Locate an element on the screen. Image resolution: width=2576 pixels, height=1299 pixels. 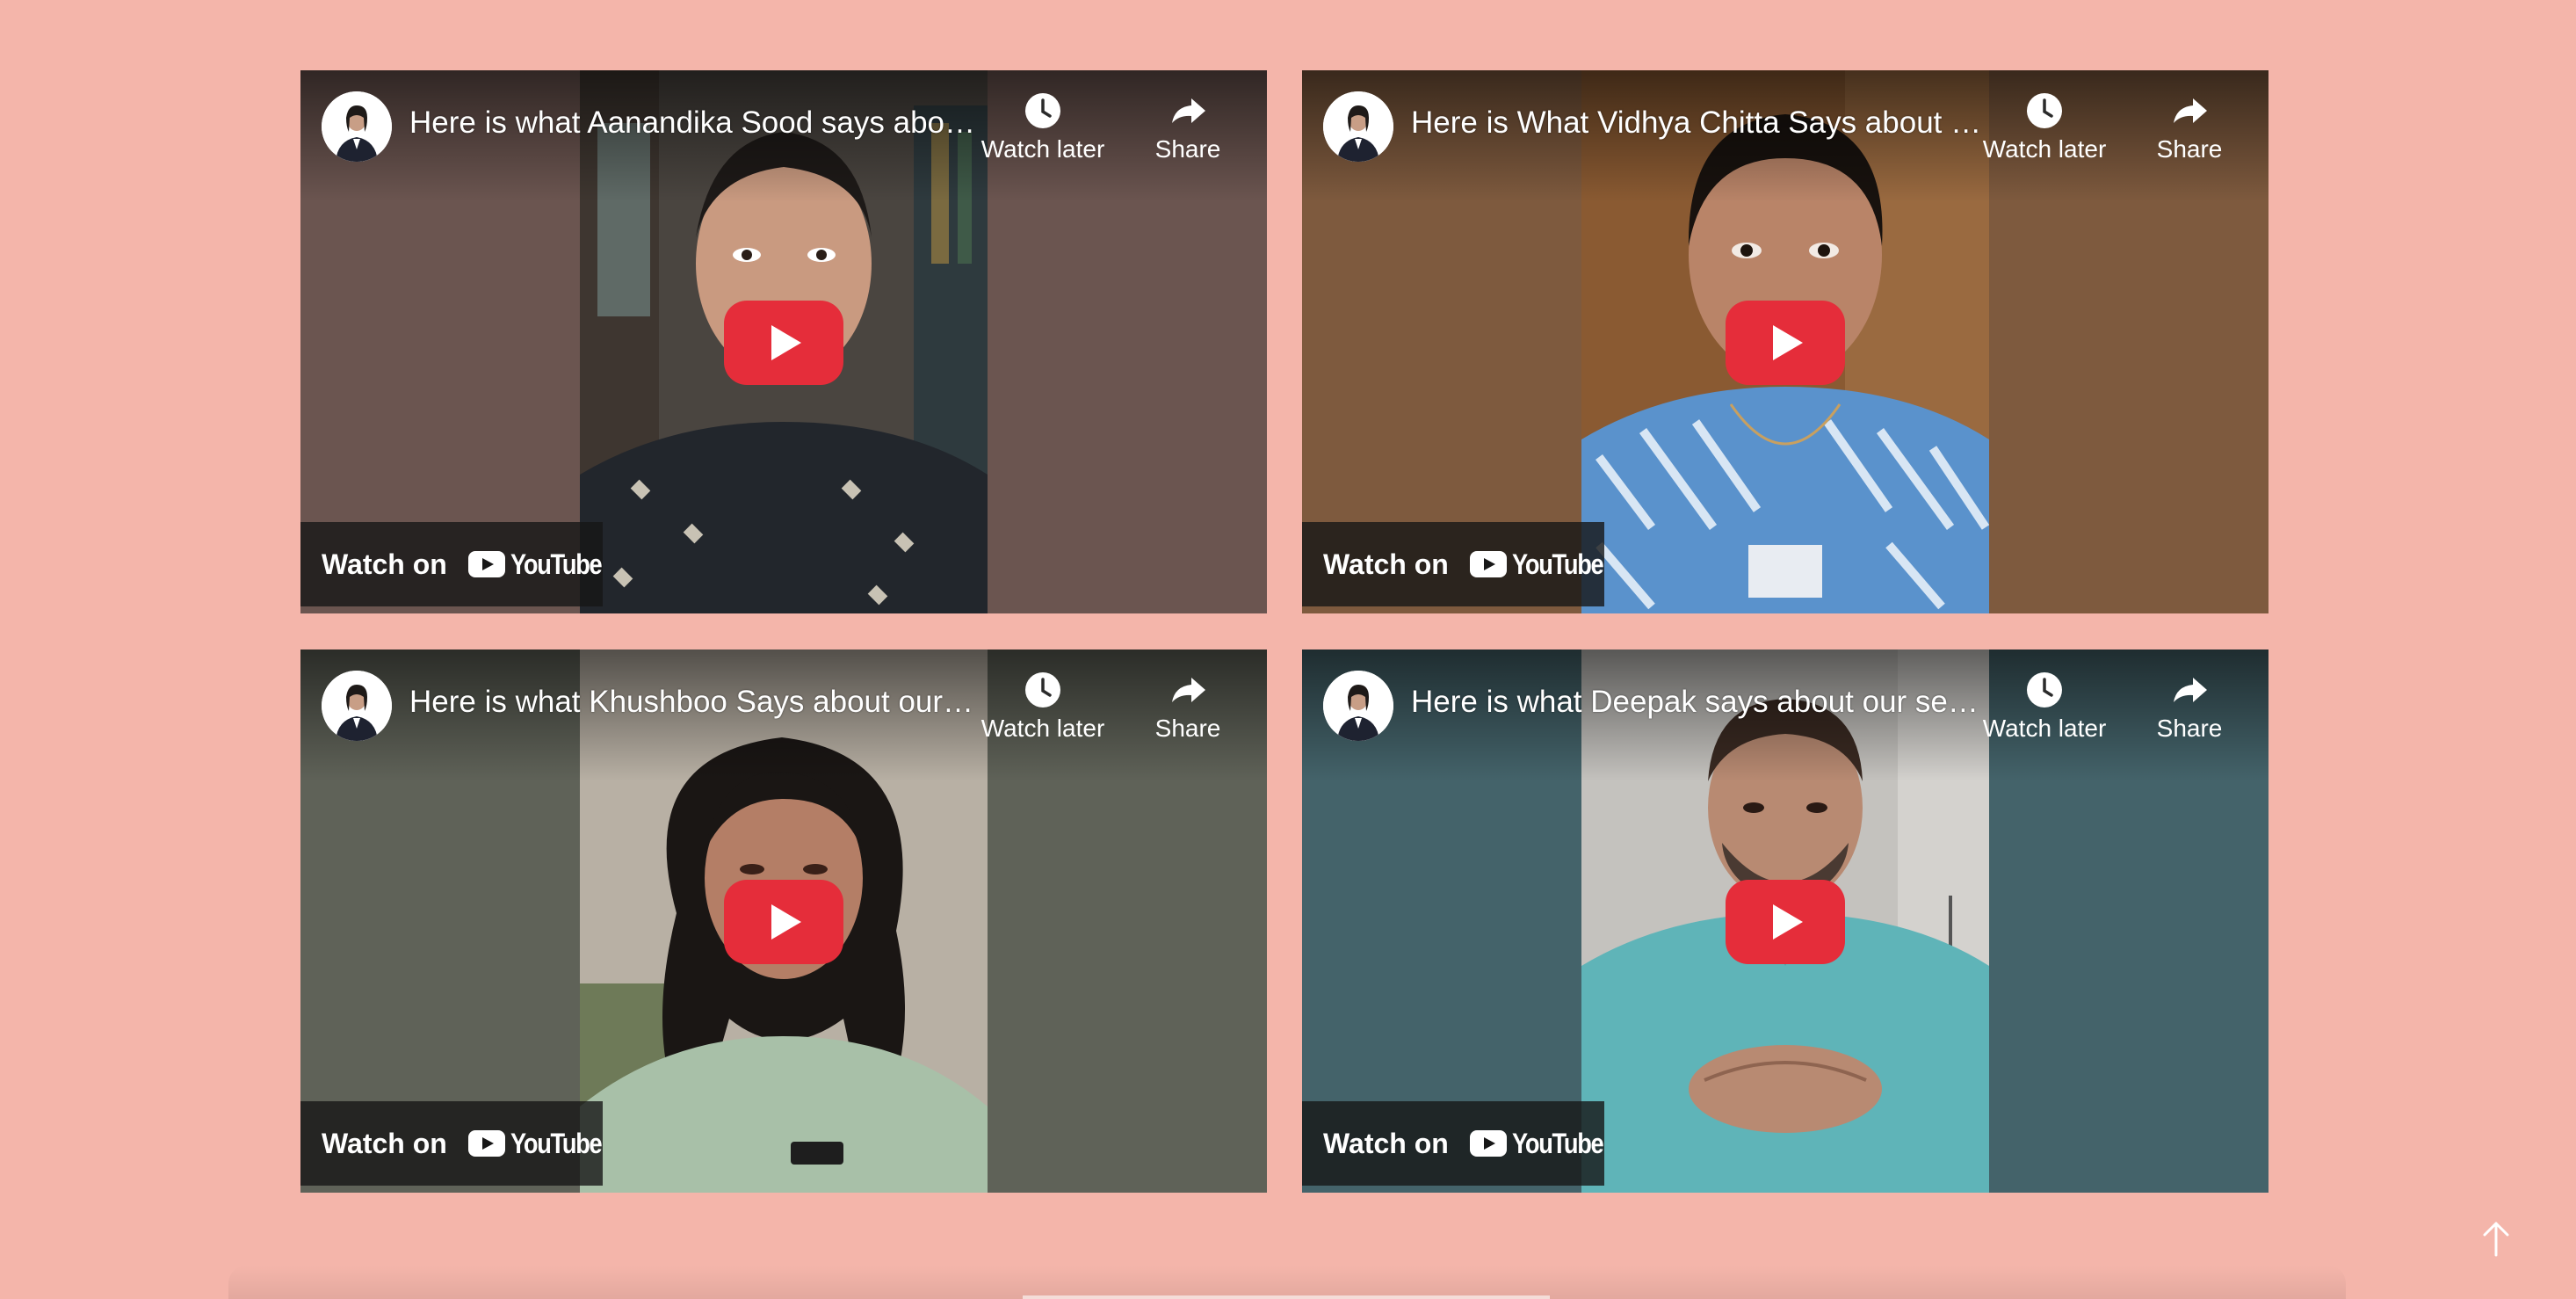
footer-shadow is located at coordinates (1287, 1282).